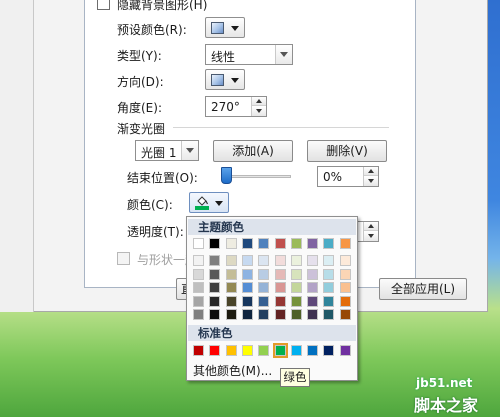 This screenshot has width=500, height=417. Describe the element at coordinates (272, 333) in the screenshot. I see `standard-colors-header: 标准色` at that location.